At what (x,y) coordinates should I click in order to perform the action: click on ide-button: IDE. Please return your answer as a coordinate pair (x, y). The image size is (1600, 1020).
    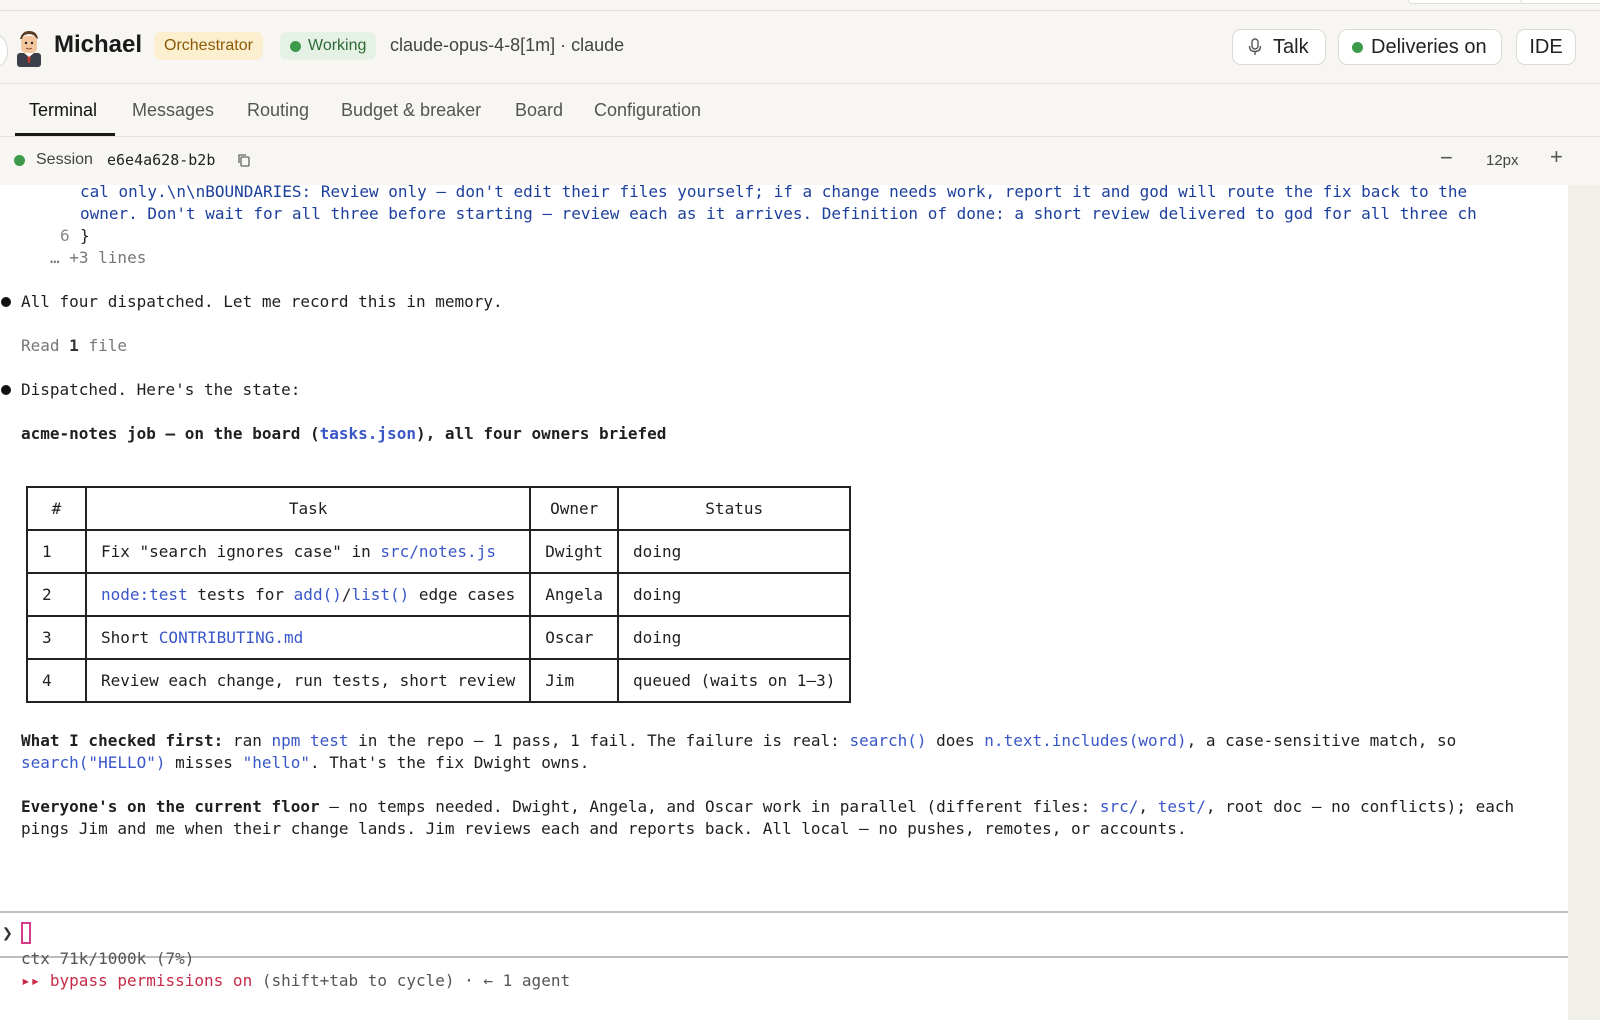
    Looking at the image, I should click on (1546, 47).